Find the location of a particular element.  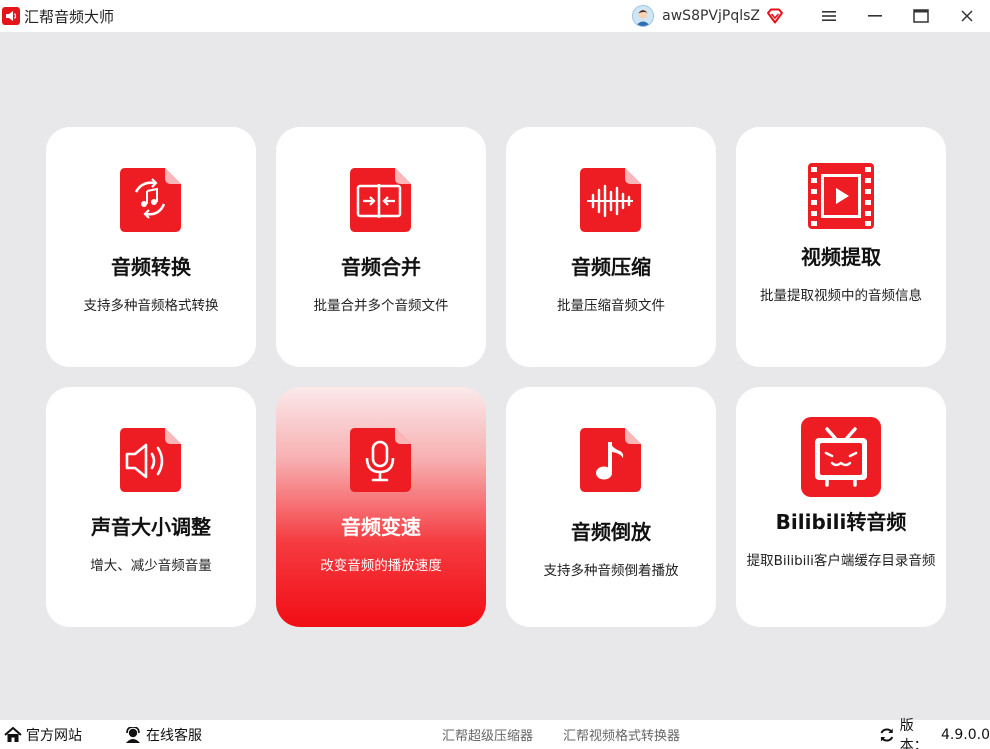

card-audio-merge: 音频合并 批量合并多个音频文件 is located at coordinates (381, 247).